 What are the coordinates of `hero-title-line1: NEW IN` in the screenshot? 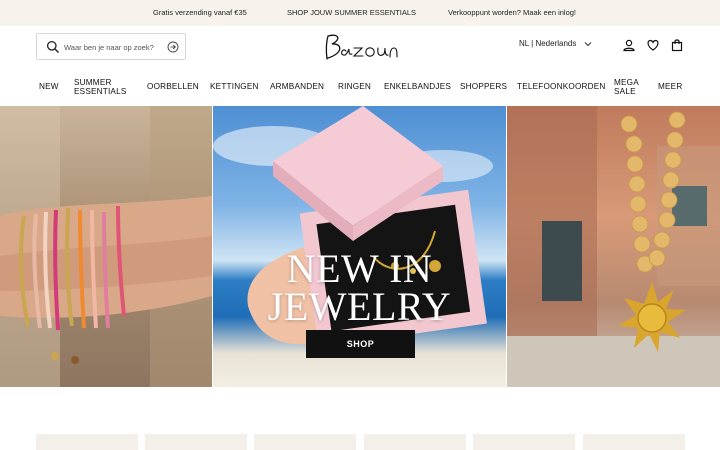 It's located at (359, 268).